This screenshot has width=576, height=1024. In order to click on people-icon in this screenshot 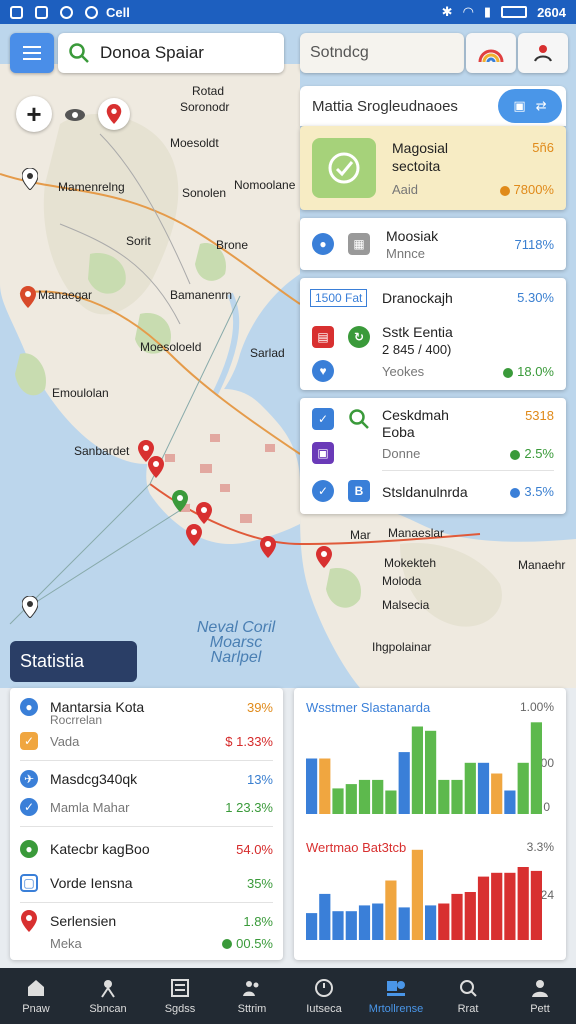, I will do `click(251, 988)`.